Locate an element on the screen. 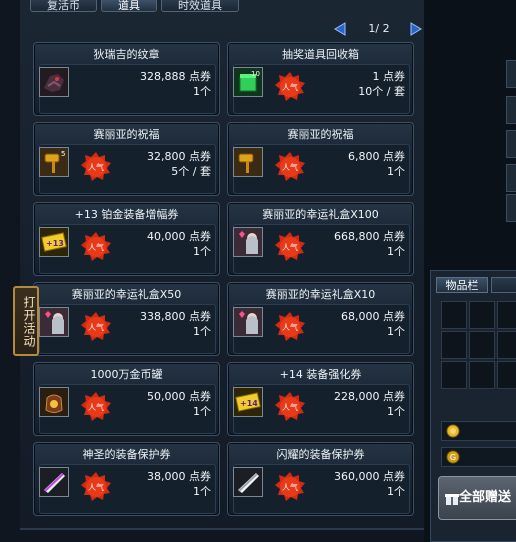 The height and width of the screenshot is (542, 516). next-page-button is located at coordinates (416, 29).